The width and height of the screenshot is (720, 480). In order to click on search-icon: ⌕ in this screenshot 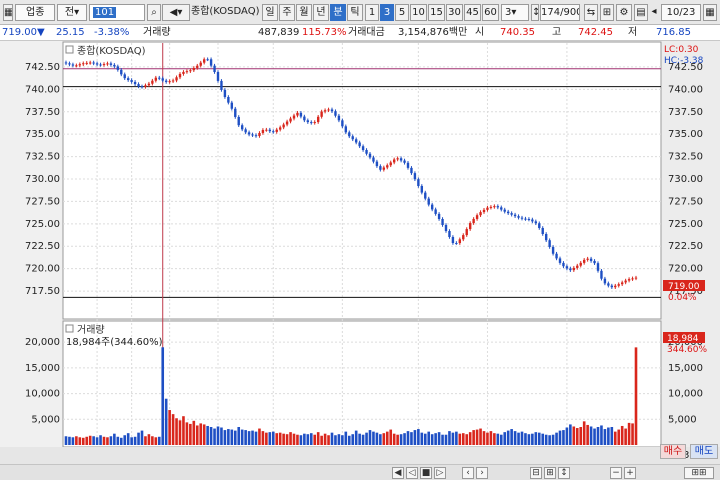, I will do `click(154, 12)`.